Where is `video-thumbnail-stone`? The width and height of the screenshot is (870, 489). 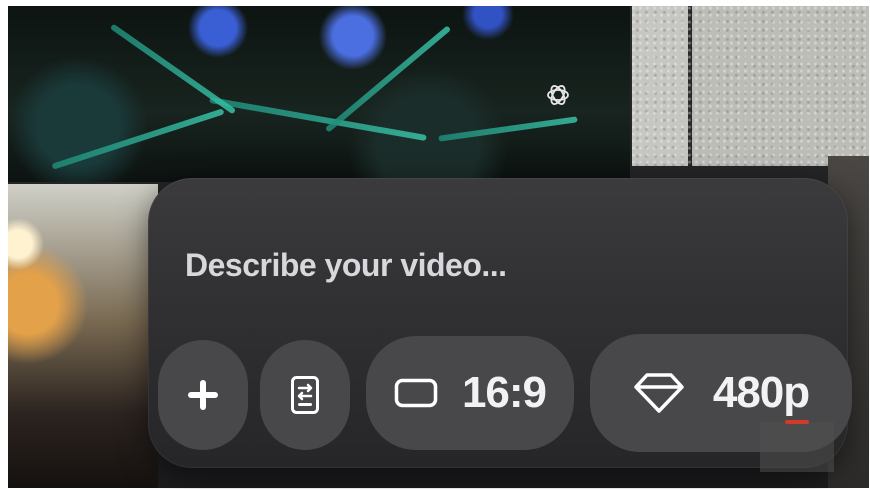
video-thumbnail-stone is located at coordinates (750, 86).